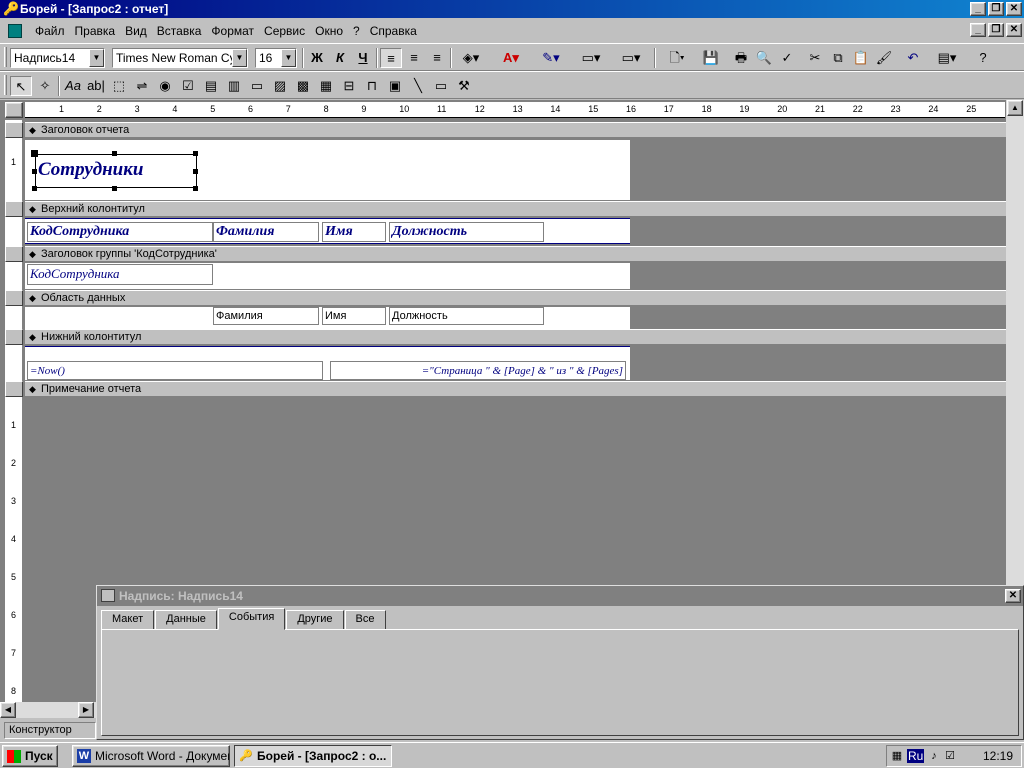 This screenshot has height=768, width=1024. Describe the element at coordinates (515, 209) in the screenshot. I see `section-page-header: ◆ Верхний колонтитул` at that location.